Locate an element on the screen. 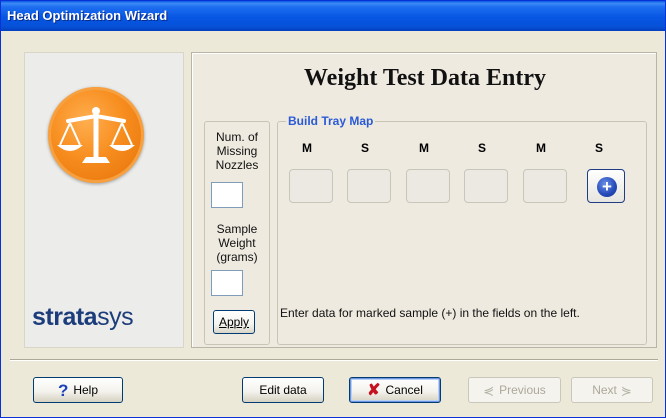 Image resolution: width=666 pixels, height=418 pixels. next-button: Next ⋟ is located at coordinates (612, 390).